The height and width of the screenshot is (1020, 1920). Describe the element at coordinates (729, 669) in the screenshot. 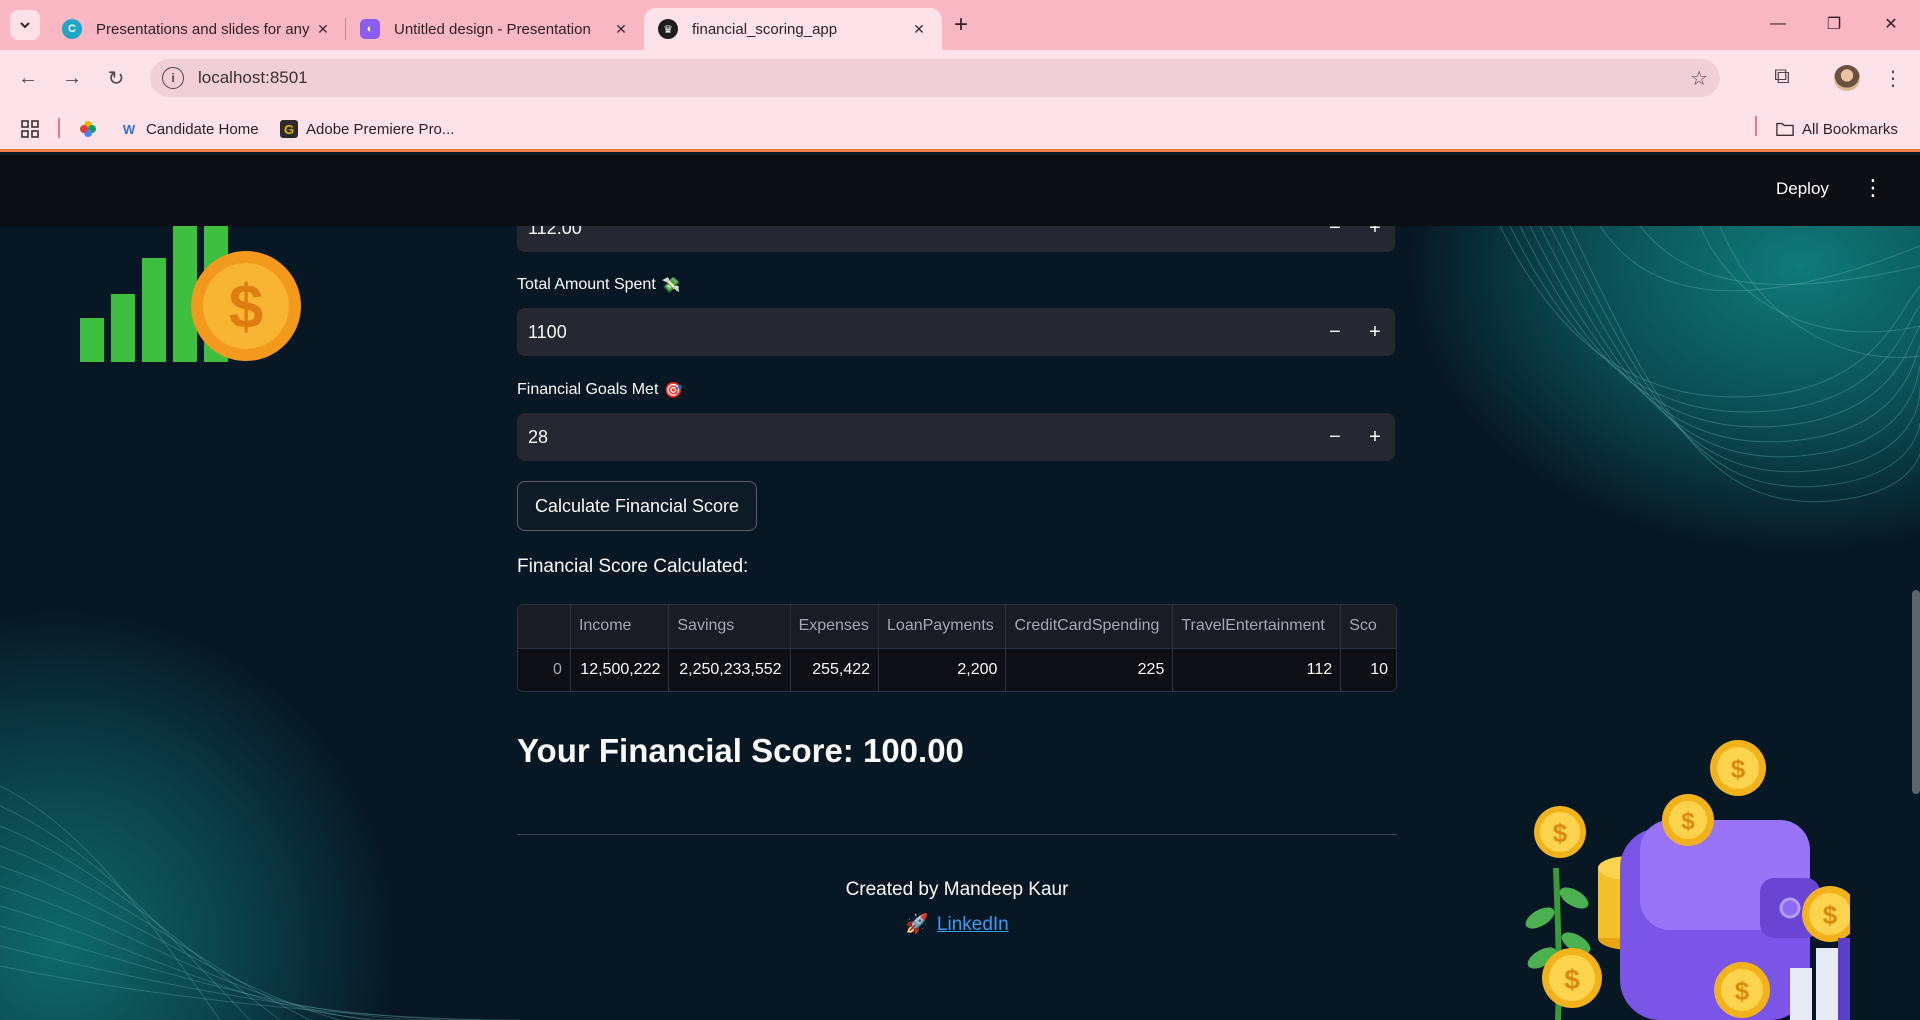

I see `table-cell: 2,250,233,552` at that location.